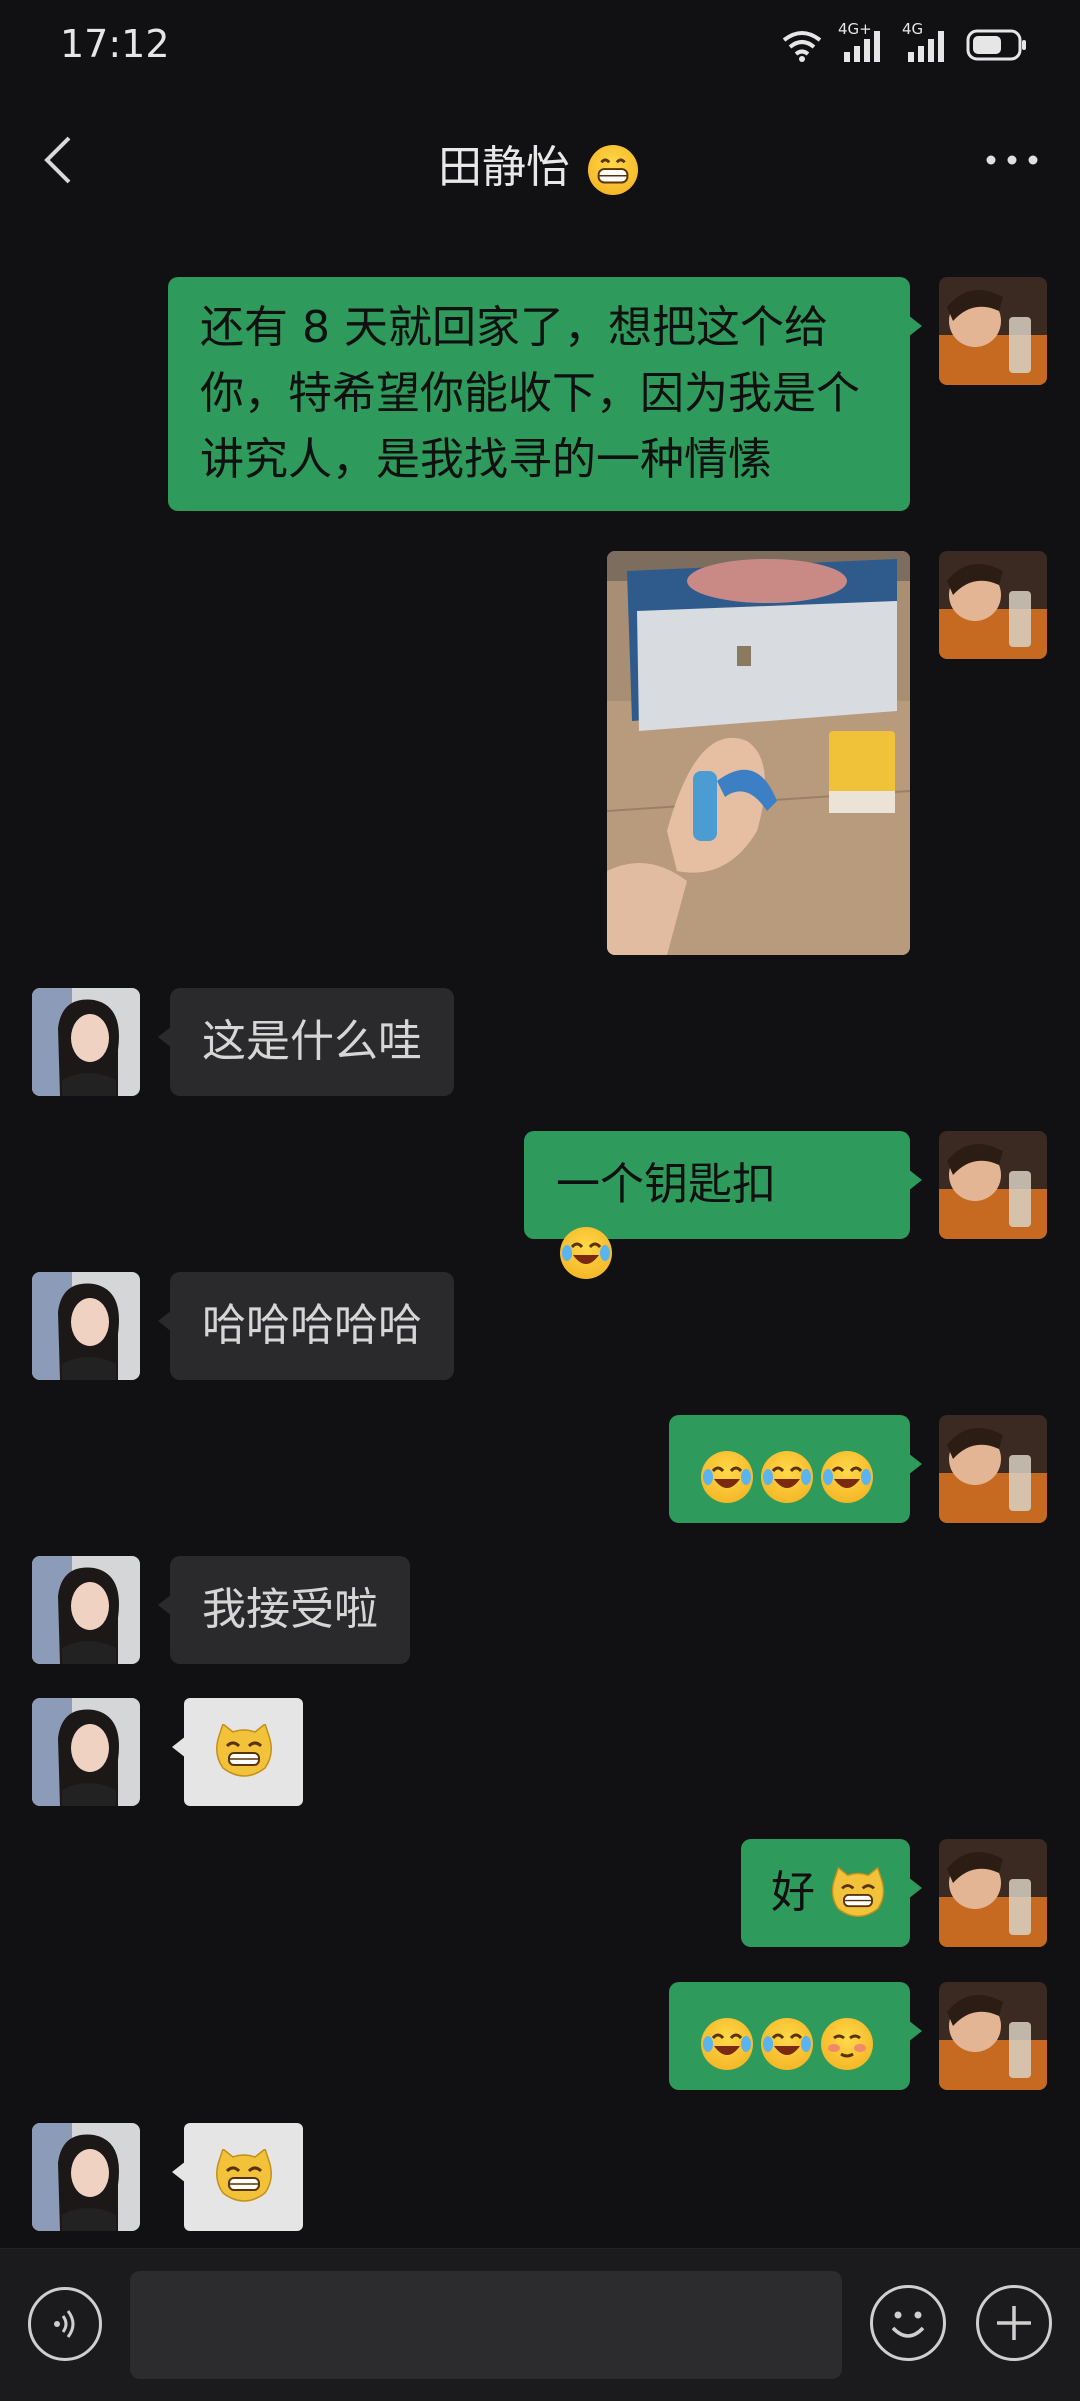 This screenshot has width=1080, height=2401. What do you see at coordinates (312, 1325) in the screenshot?
I see `message-text: 哈哈哈哈哈` at bounding box center [312, 1325].